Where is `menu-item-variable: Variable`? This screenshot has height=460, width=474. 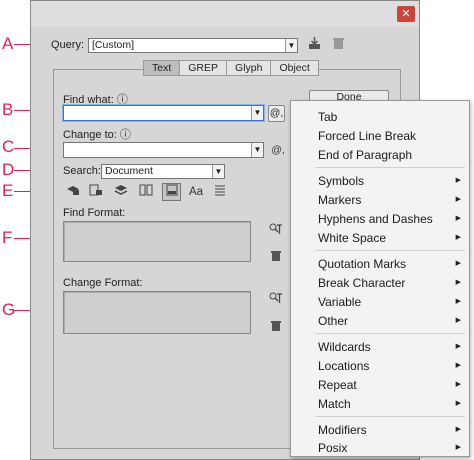 menu-item-variable: Variable is located at coordinates (339, 302).